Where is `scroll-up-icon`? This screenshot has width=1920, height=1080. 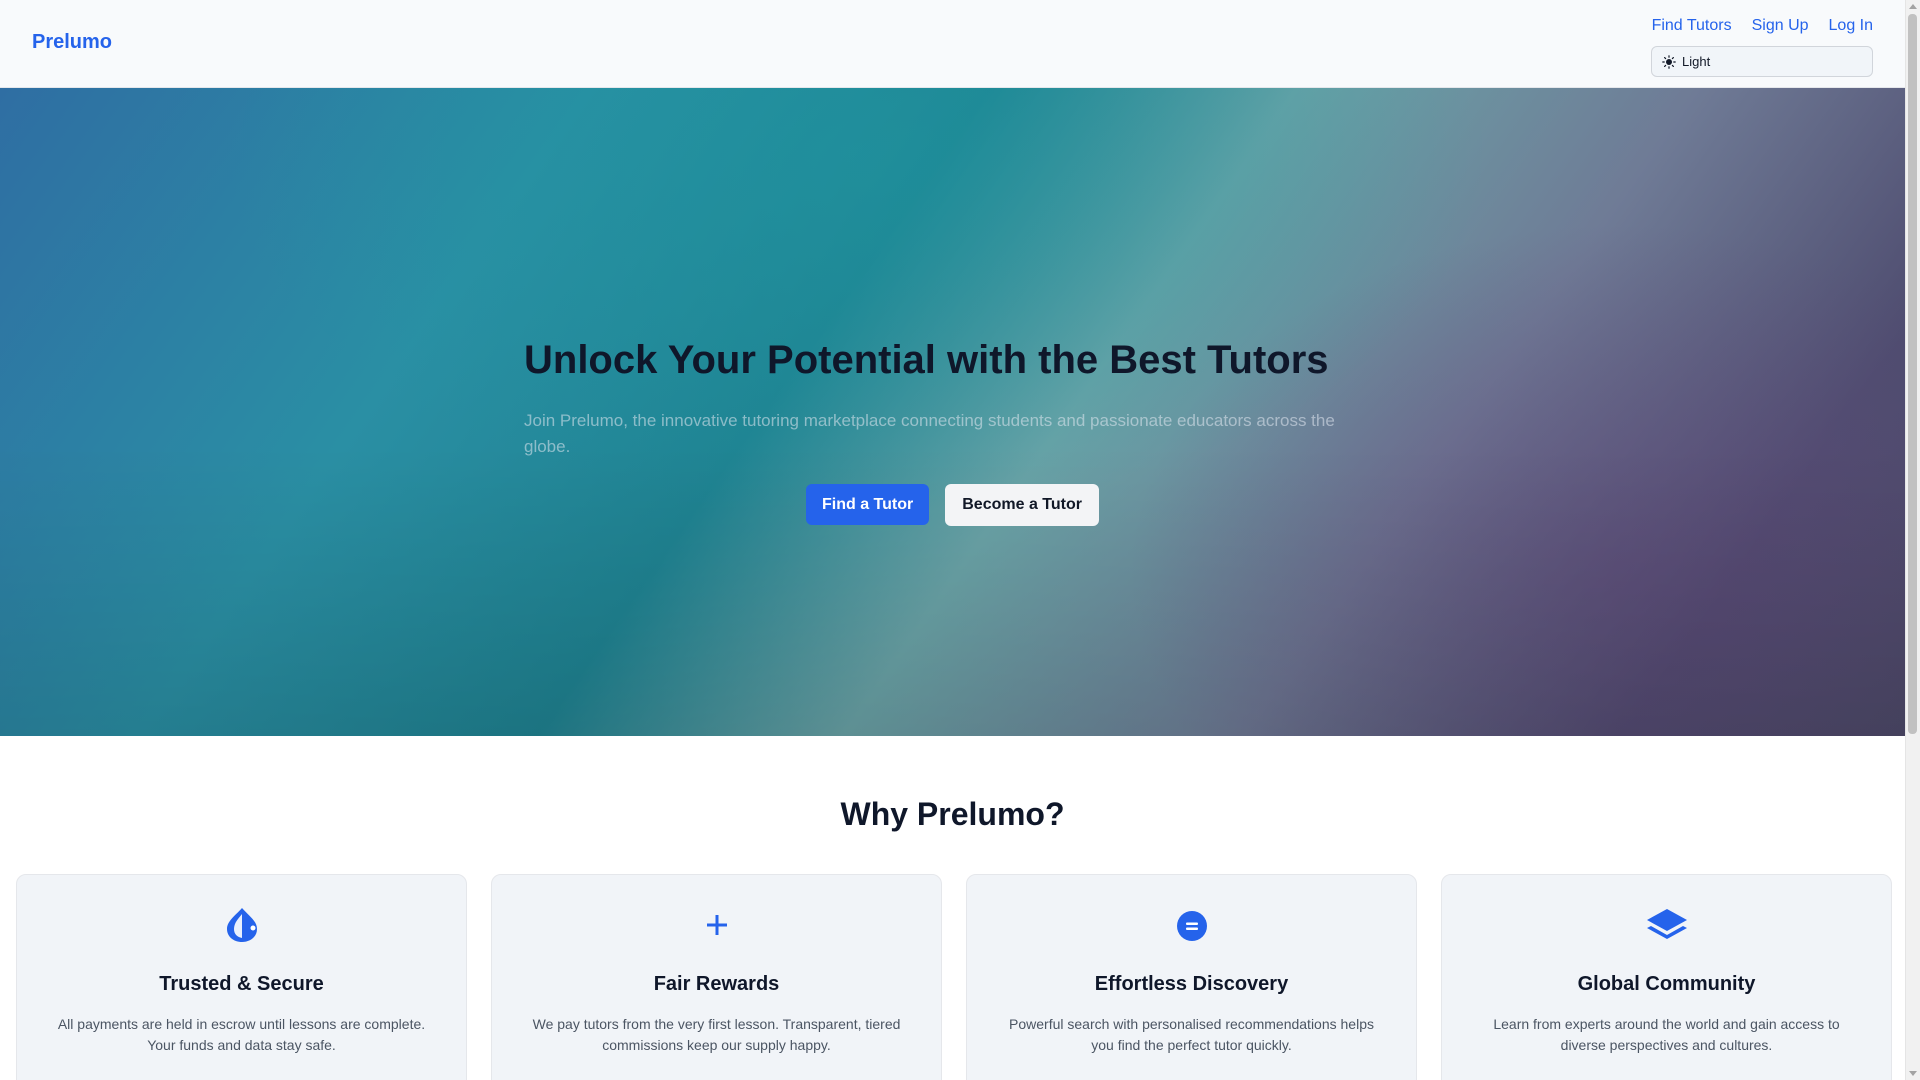
scroll-up-icon is located at coordinates (1913, 6).